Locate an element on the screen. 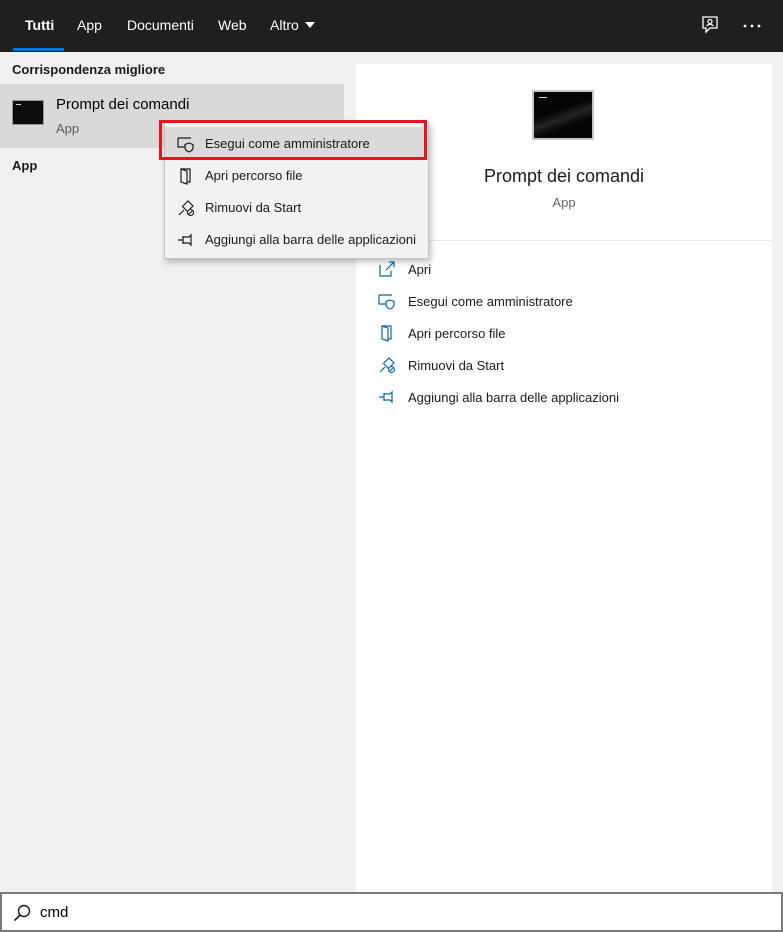  best-match-name: Prompt dei comandi is located at coordinates (123, 104).